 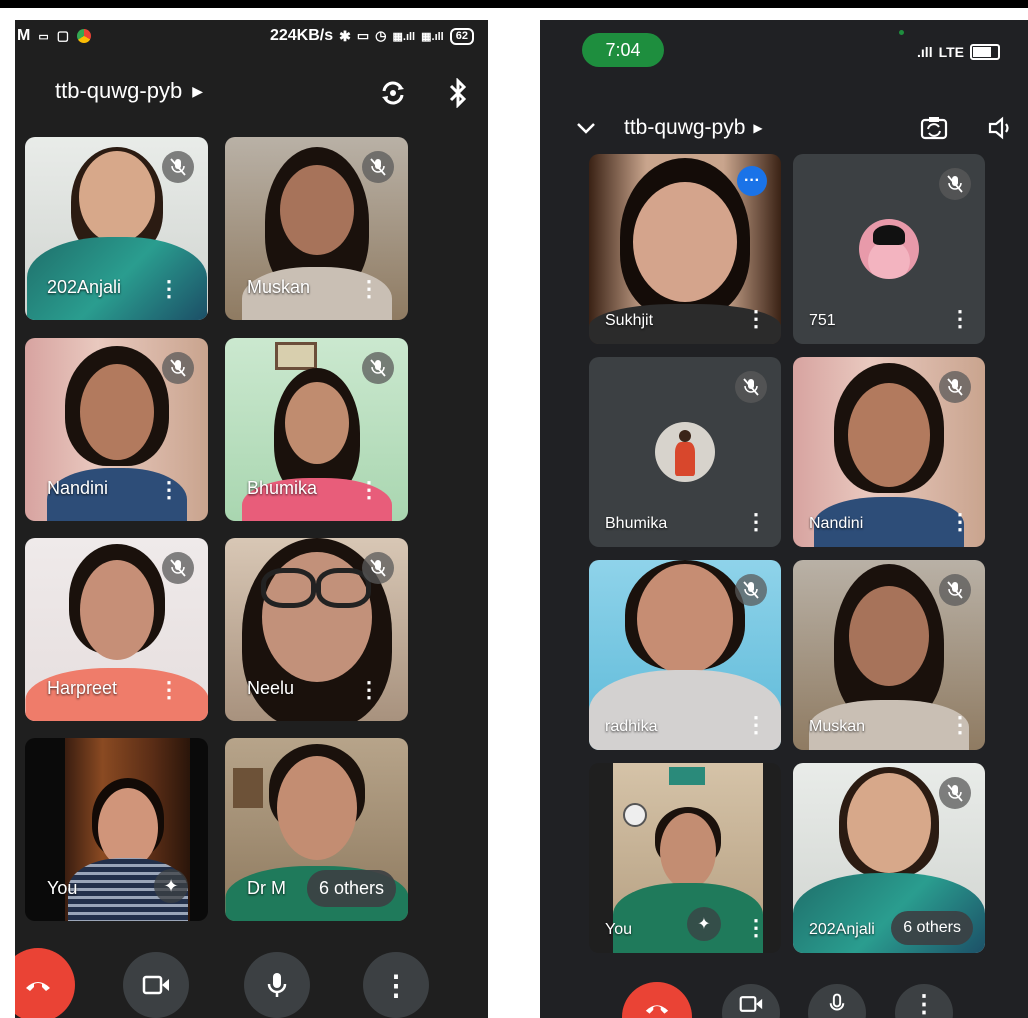 I want to click on self-view-tile: You ✦, so click(x=116, y=829).